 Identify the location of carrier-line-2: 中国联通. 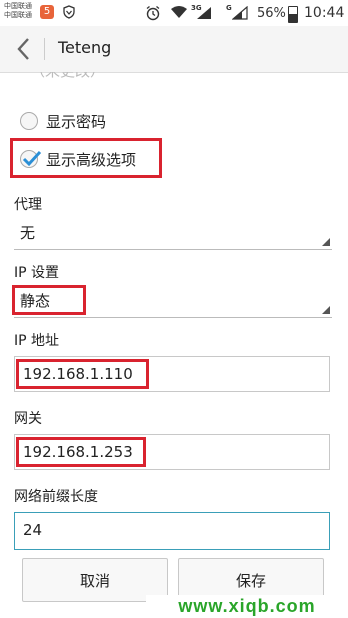
(18, 15).